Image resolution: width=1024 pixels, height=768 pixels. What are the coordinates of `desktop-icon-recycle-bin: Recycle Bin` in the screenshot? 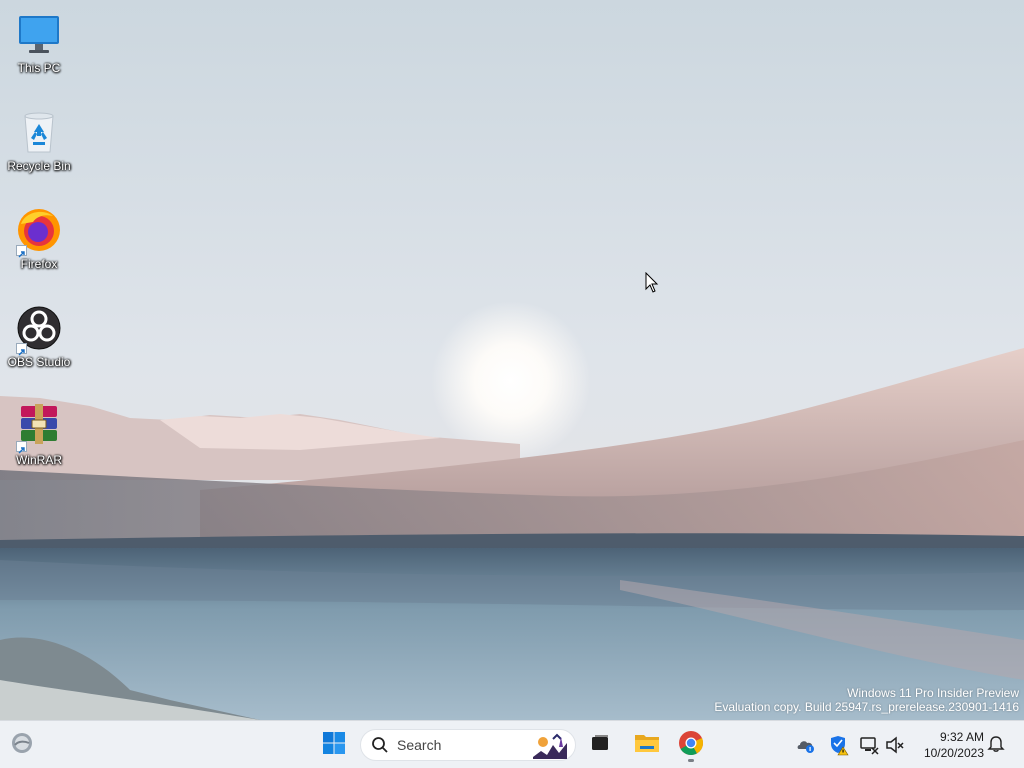 It's located at (39, 144).